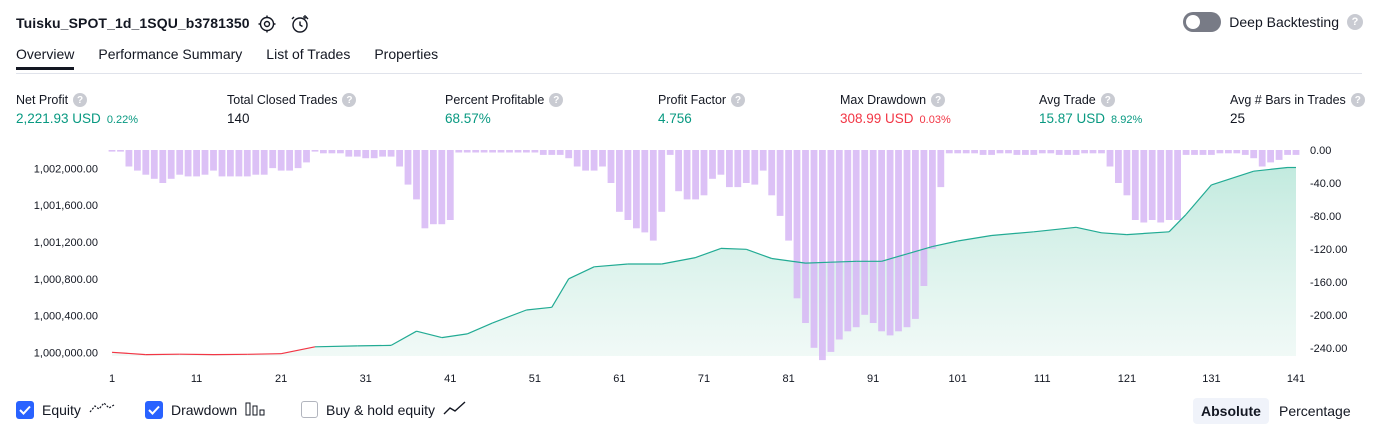 This screenshot has width=1379, height=435. What do you see at coordinates (1202, 22) in the screenshot?
I see `deep-backtesting-toggle` at bounding box center [1202, 22].